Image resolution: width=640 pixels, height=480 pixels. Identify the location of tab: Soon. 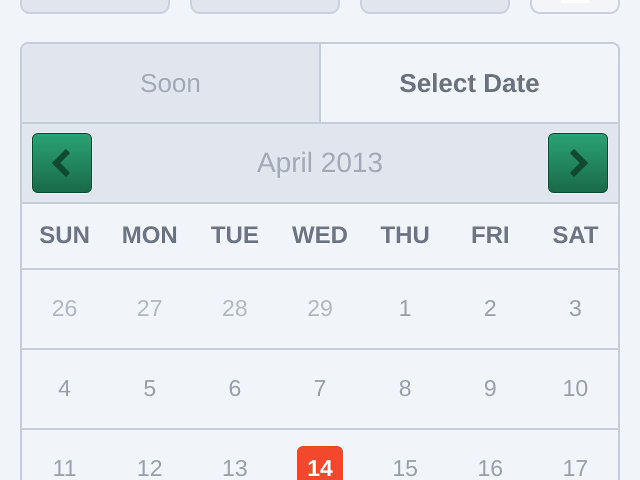
(170, 83).